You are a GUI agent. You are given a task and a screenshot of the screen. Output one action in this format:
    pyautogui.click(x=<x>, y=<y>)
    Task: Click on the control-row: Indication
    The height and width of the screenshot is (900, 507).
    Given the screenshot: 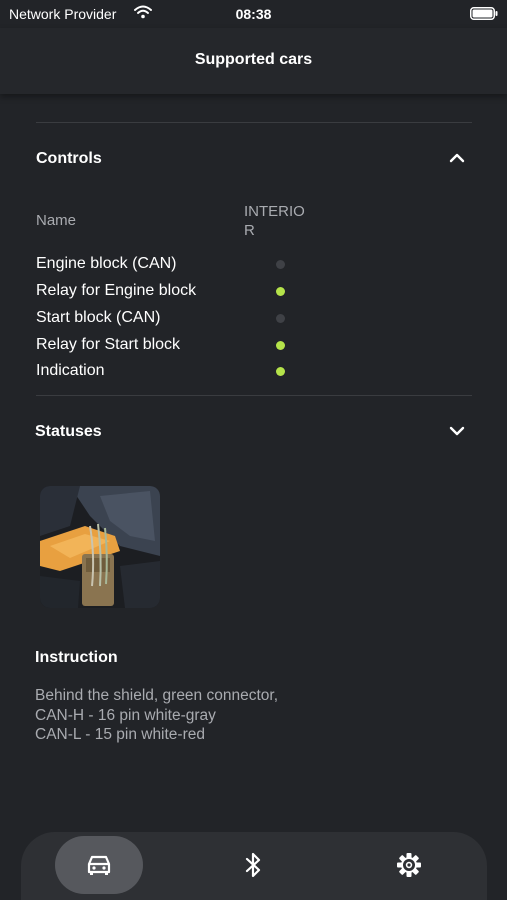 What is the action you would take?
    pyautogui.click(x=251, y=371)
    